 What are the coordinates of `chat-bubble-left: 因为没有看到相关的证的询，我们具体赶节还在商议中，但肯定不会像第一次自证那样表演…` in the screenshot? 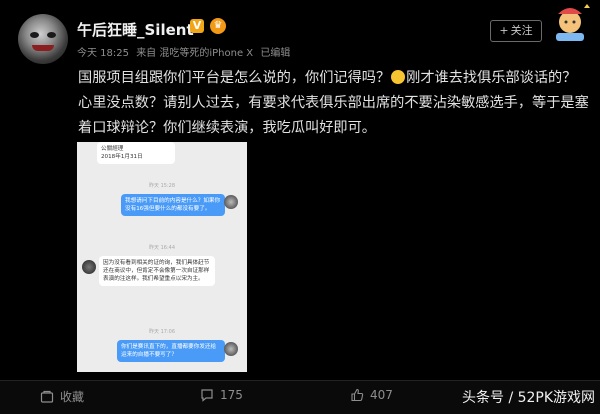 It's located at (157, 271).